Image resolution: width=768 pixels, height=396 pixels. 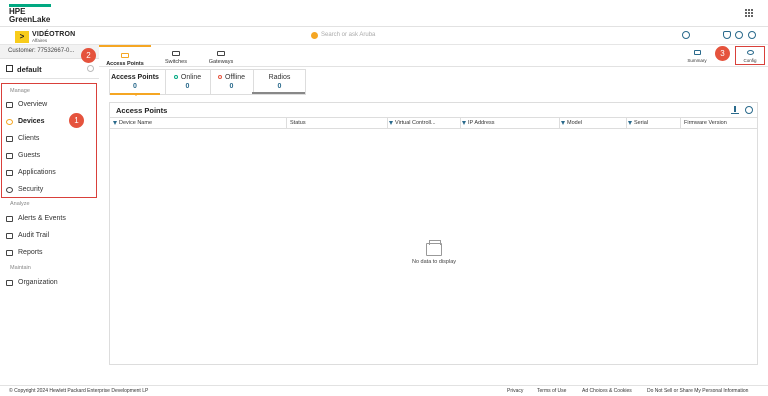 What do you see at coordinates (54, 34) in the screenshot?
I see `brand-name: VIDÉOTRON` at bounding box center [54, 34].